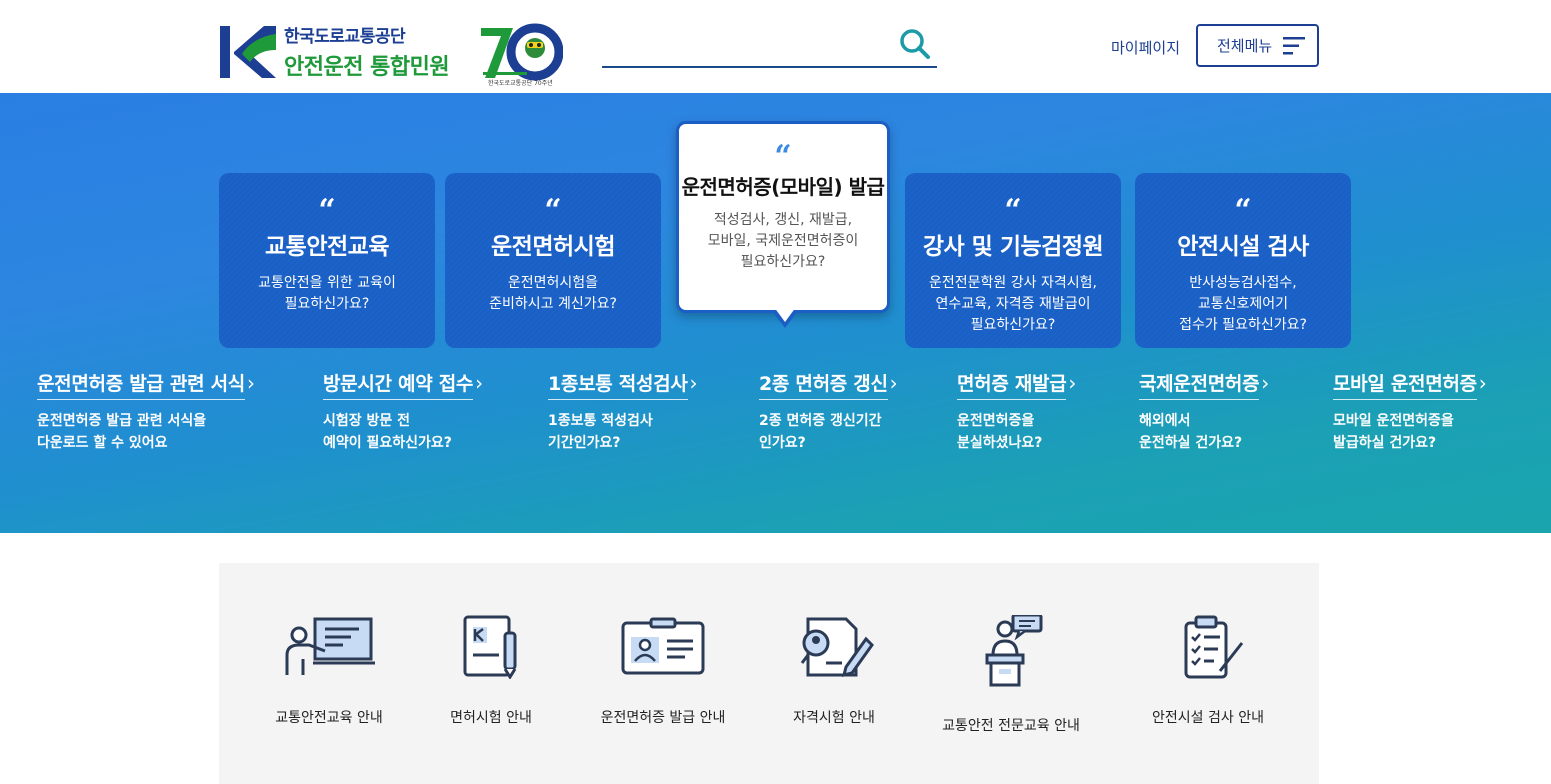 This screenshot has height=784, width=1551. What do you see at coordinates (1294, 46) in the screenshot?
I see `hamburger-icon` at bounding box center [1294, 46].